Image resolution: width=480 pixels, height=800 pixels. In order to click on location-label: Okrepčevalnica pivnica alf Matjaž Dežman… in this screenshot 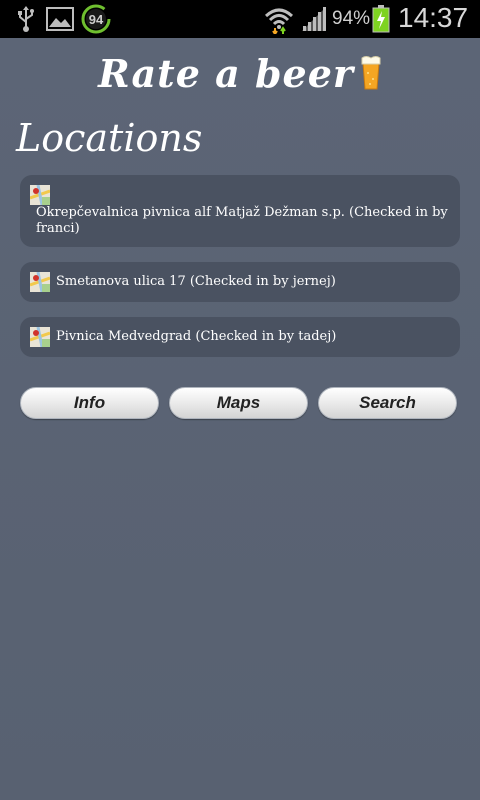, I will do `click(242, 220)`.